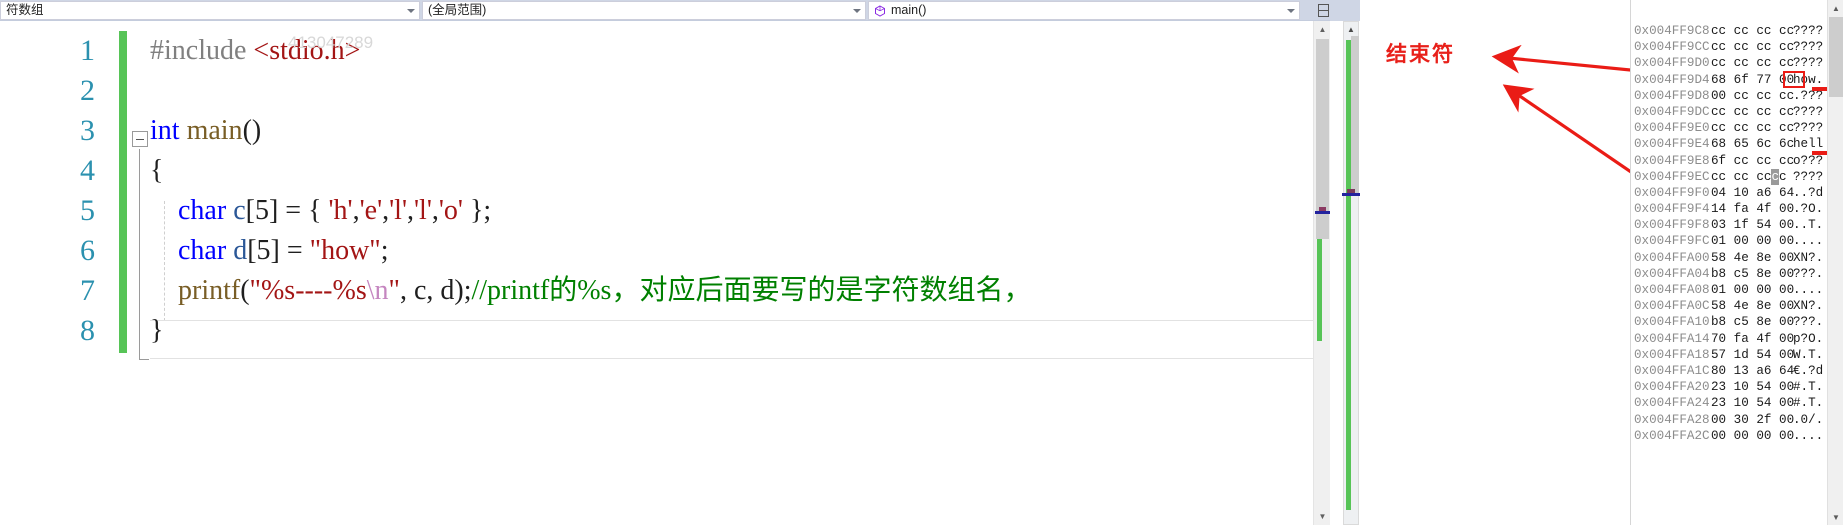 The height and width of the screenshot is (525, 1843). Describe the element at coordinates (590, 251) in the screenshot. I see `code-line: char d[5] = "how";` at that location.